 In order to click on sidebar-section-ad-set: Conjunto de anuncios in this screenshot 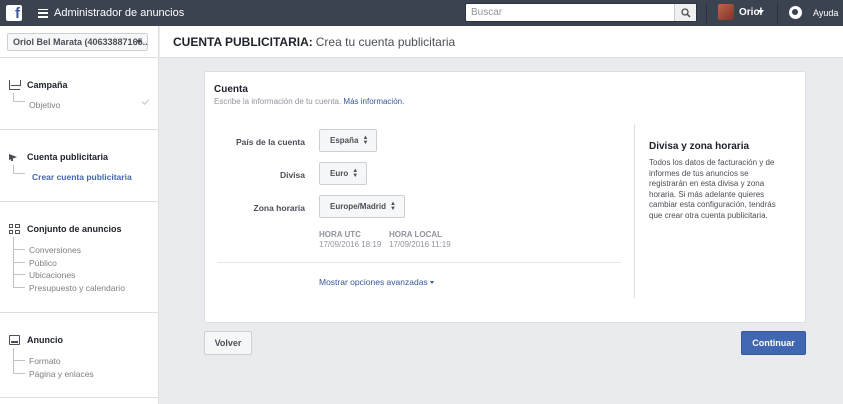, I will do `click(65, 229)`.